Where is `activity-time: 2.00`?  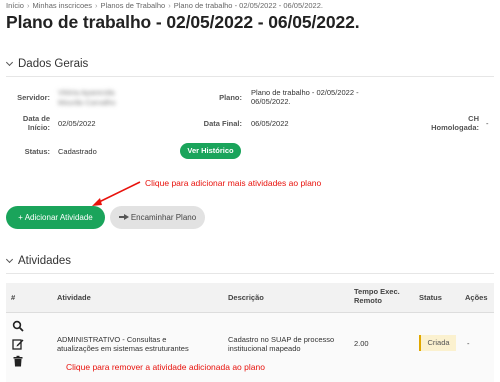 activity-time: 2.00 is located at coordinates (361, 343).